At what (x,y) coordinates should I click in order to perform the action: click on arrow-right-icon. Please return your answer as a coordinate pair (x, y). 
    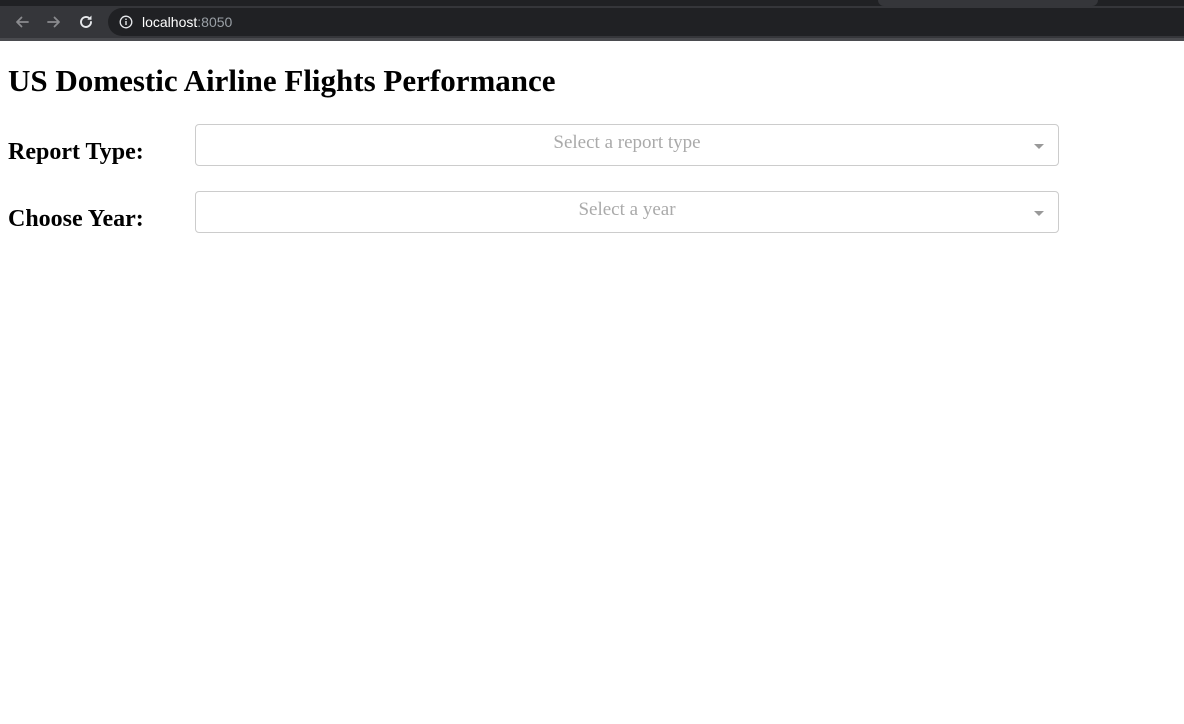
    Looking at the image, I should click on (53, 22).